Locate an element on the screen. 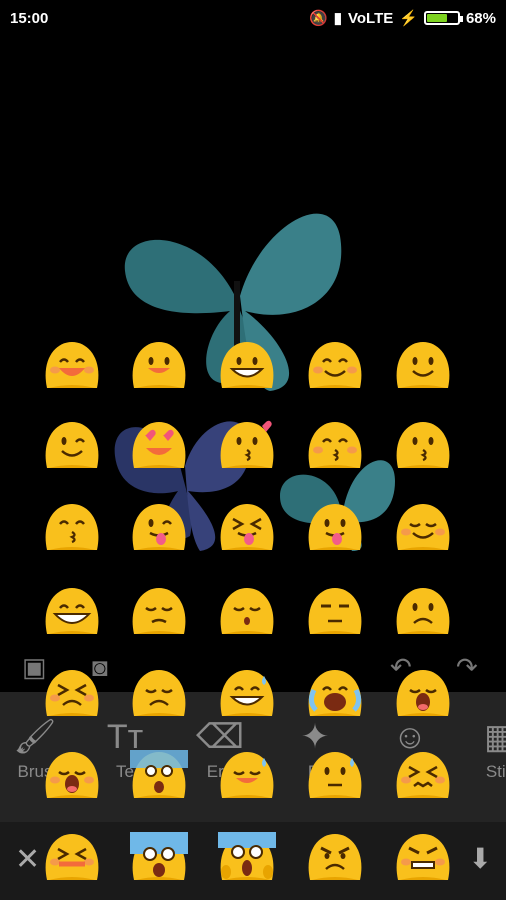  emoji-smiling-icon is located at coordinates (159, 365).